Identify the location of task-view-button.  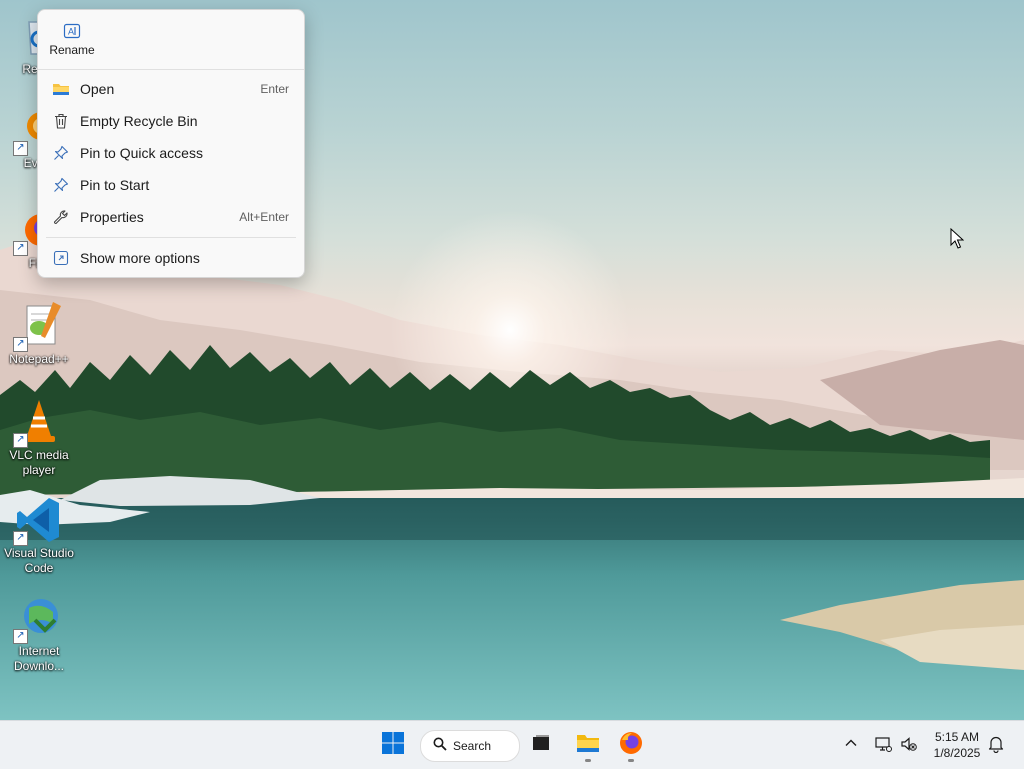
(541, 745).